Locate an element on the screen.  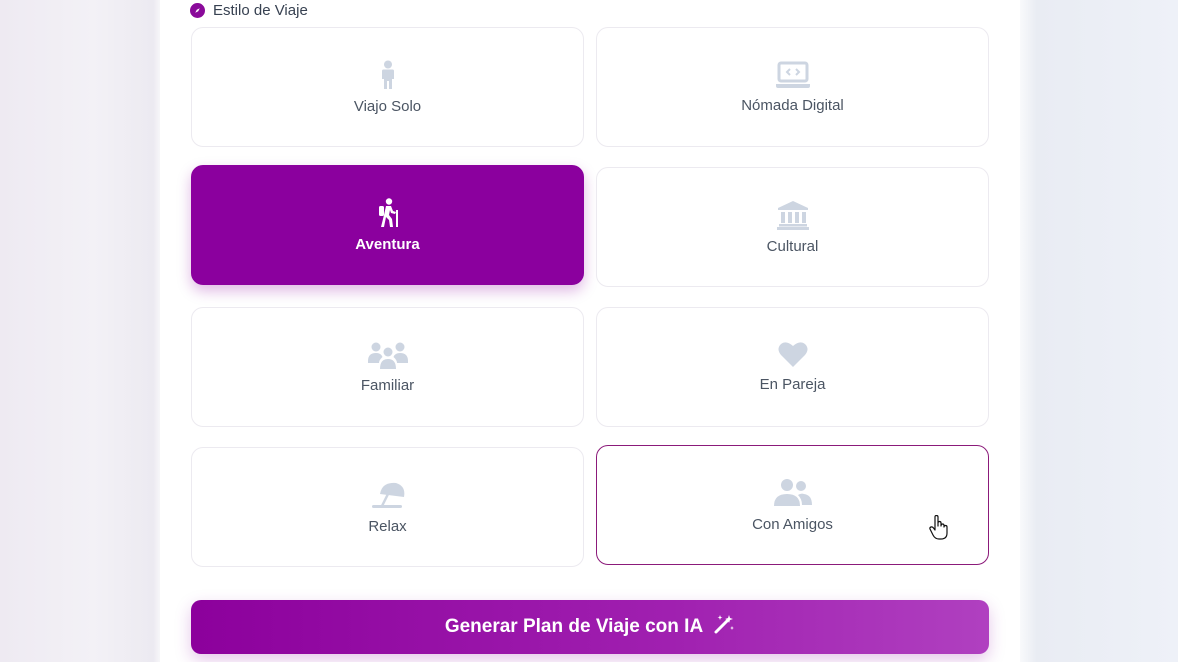
style-option-relax: Relax is located at coordinates (387, 507).